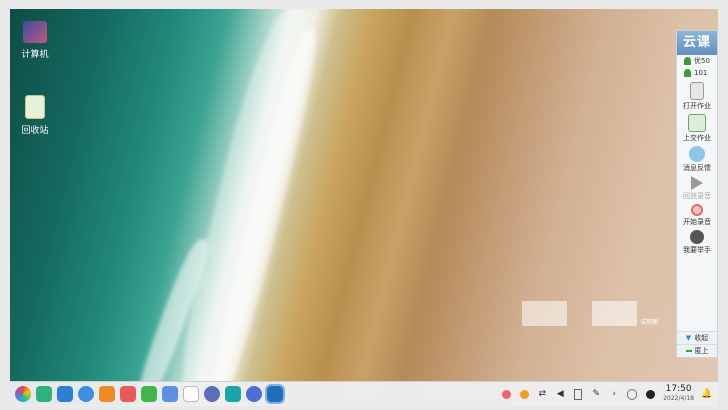 The width and height of the screenshot is (728, 410). Describe the element at coordinates (23, 394) in the screenshot. I see `launcher-icon` at that location.